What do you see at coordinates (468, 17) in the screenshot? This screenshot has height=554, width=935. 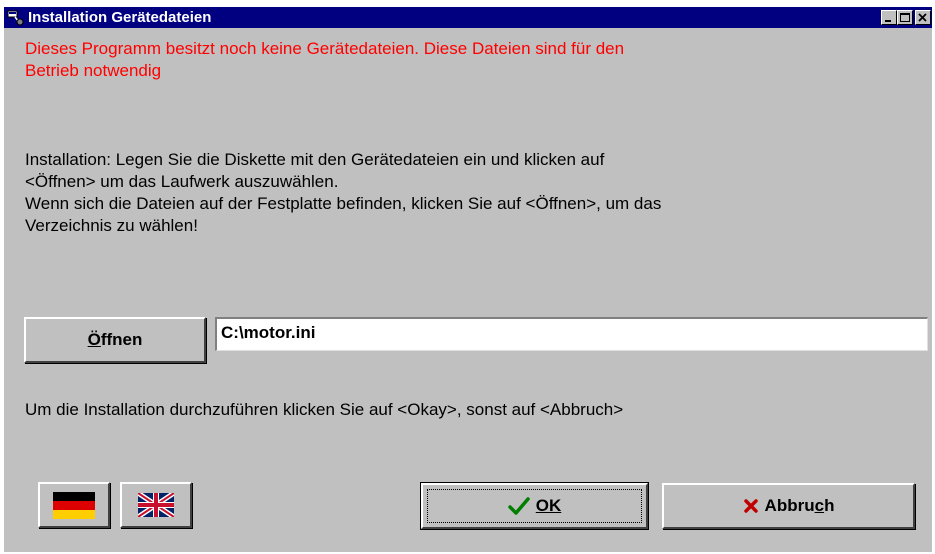 I see `title-bar: Installation Gerätedateien` at bounding box center [468, 17].